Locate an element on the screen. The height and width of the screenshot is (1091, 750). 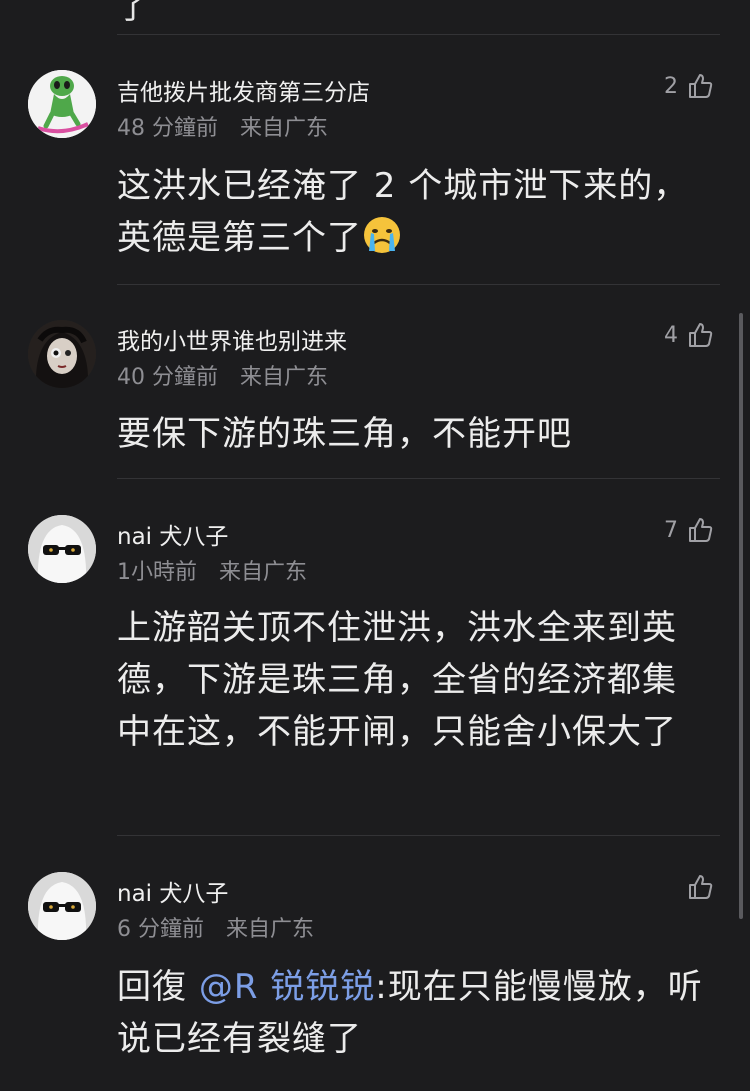
mention-link: @R 锐锐锐 is located at coordinates (287, 987).